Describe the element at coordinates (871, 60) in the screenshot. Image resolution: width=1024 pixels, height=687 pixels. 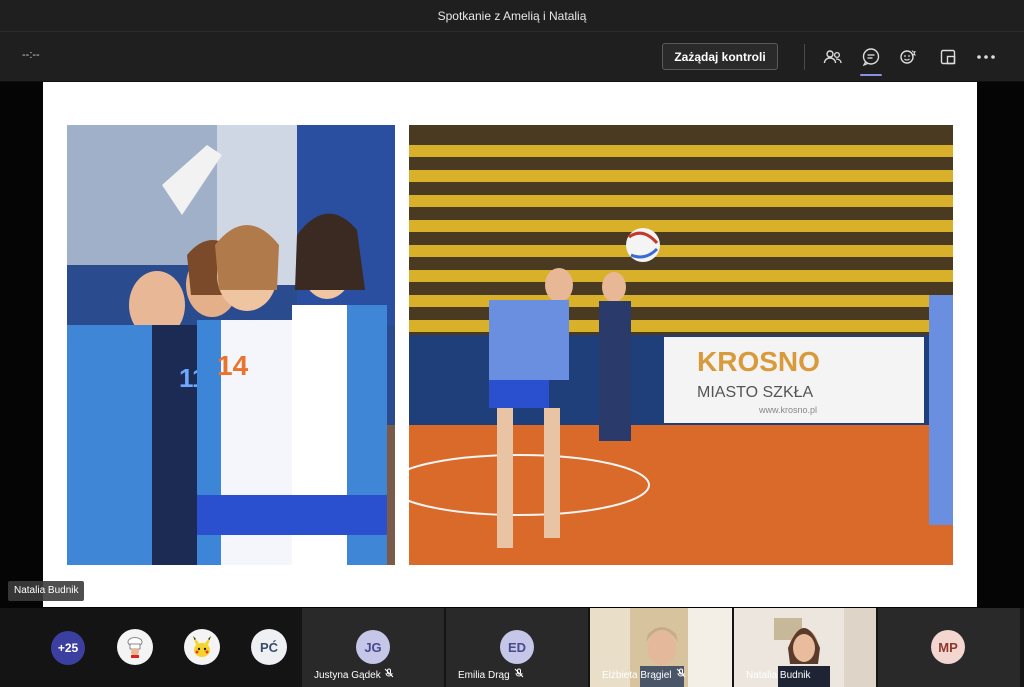
I see `chat-icon` at that location.